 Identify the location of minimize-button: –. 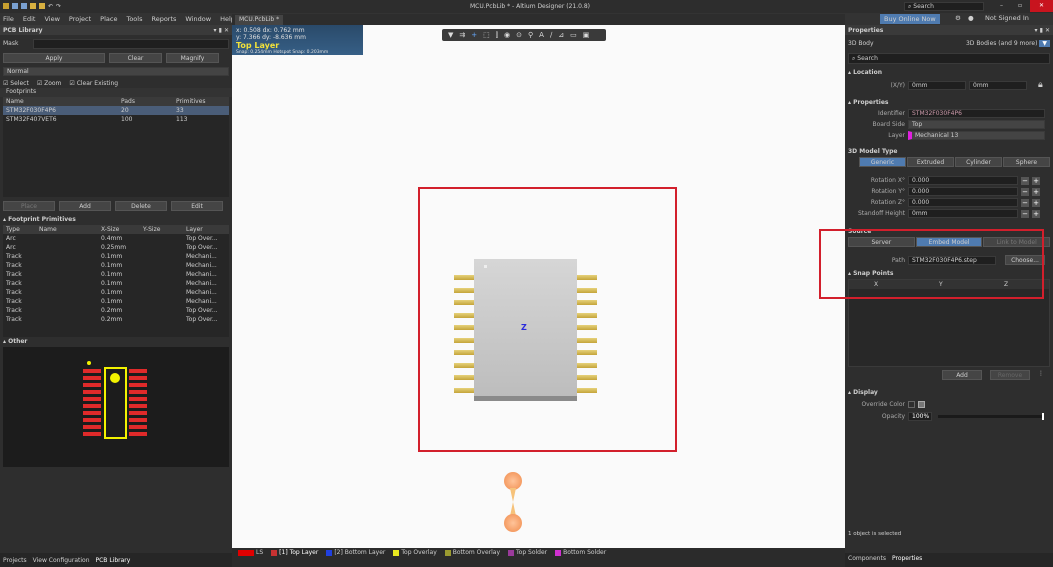
(1001, 5).